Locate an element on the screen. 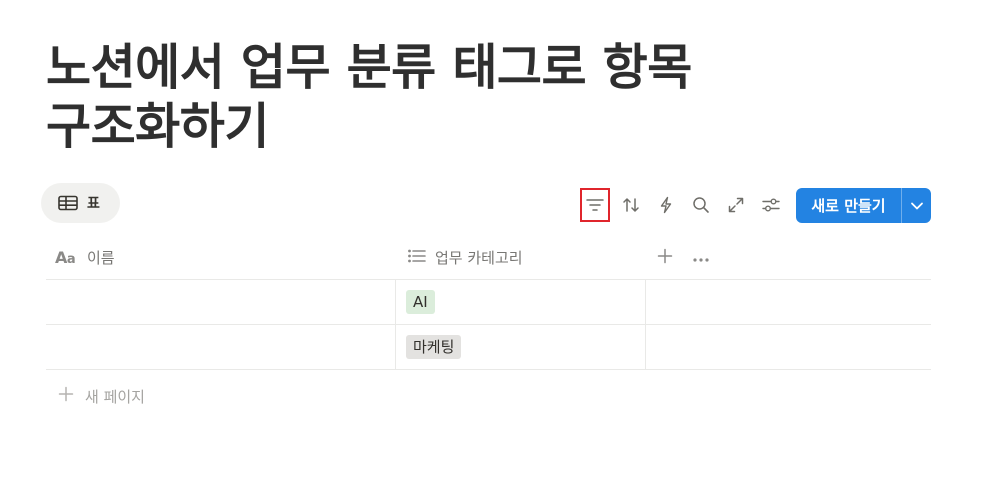  column-header-label: 업무 카테고리 is located at coordinates (479, 258).